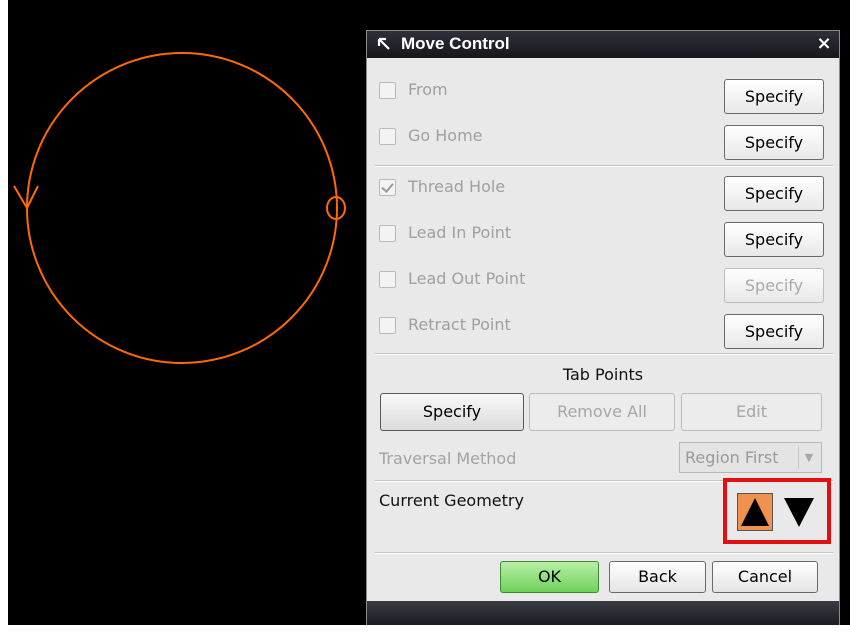 This screenshot has width=850, height=635. What do you see at coordinates (452, 412) in the screenshot?
I see `tab-points-specify-button: Specify` at bounding box center [452, 412].